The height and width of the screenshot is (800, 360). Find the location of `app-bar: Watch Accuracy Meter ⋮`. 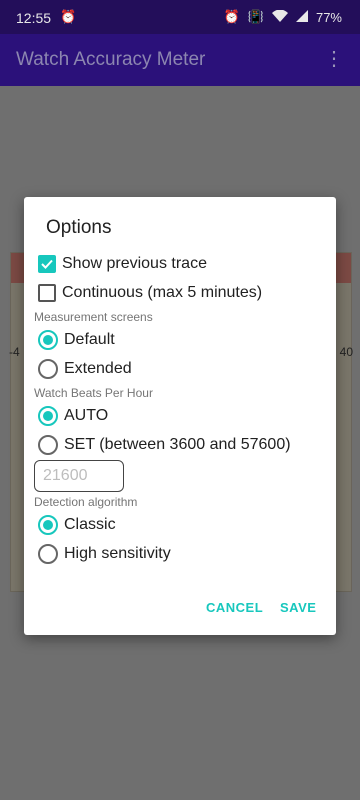

app-bar: Watch Accuracy Meter ⋮ is located at coordinates (180, 60).